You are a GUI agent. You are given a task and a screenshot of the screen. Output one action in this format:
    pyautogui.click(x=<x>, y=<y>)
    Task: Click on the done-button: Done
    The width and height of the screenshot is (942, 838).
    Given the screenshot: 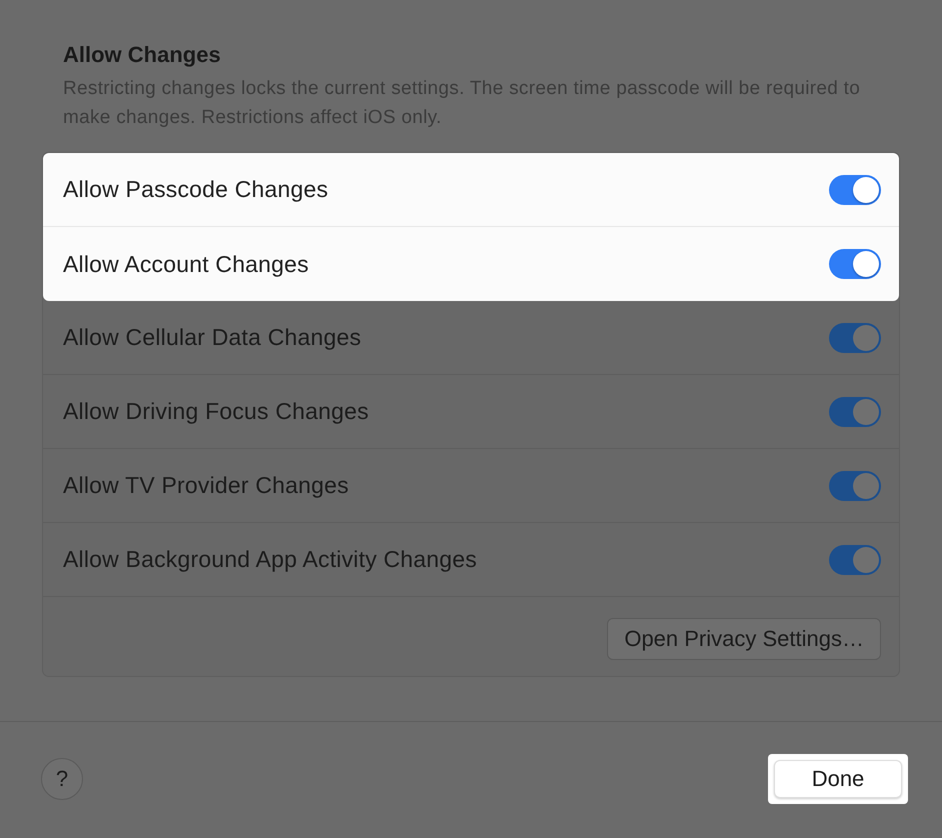 What is the action you would take?
    pyautogui.click(x=838, y=779)
    